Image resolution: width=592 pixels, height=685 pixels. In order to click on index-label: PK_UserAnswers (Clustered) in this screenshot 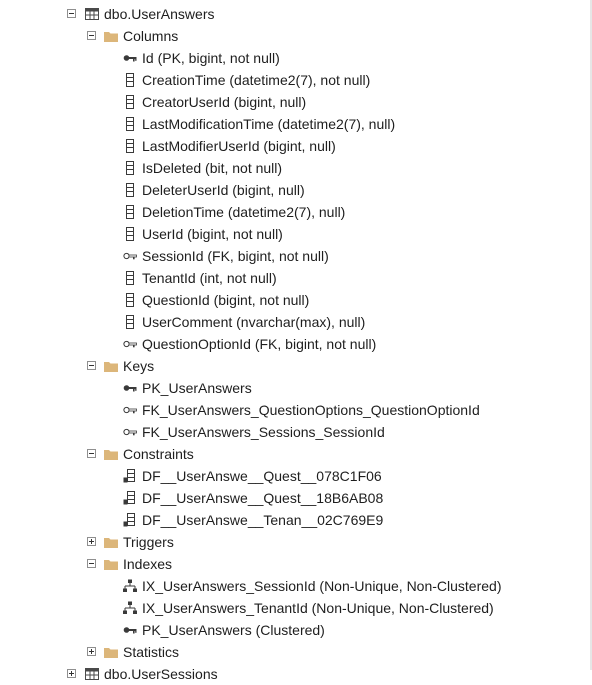, I will do `click(233, 630)`.